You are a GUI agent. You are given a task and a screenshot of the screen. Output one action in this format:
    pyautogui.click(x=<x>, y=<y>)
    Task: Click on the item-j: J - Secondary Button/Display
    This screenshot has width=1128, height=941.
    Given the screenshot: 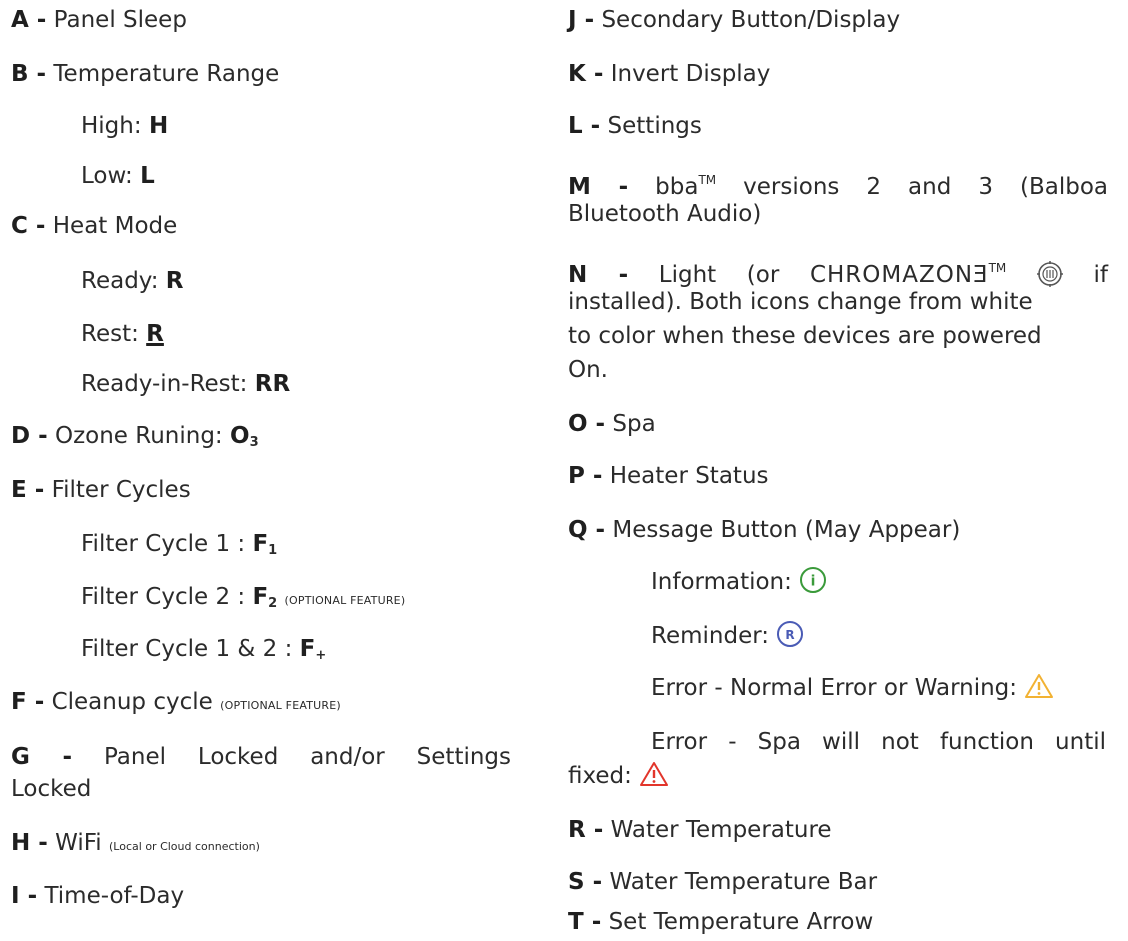 What is the action you would take?
    pyautogui.click(x=734, y=20)
    